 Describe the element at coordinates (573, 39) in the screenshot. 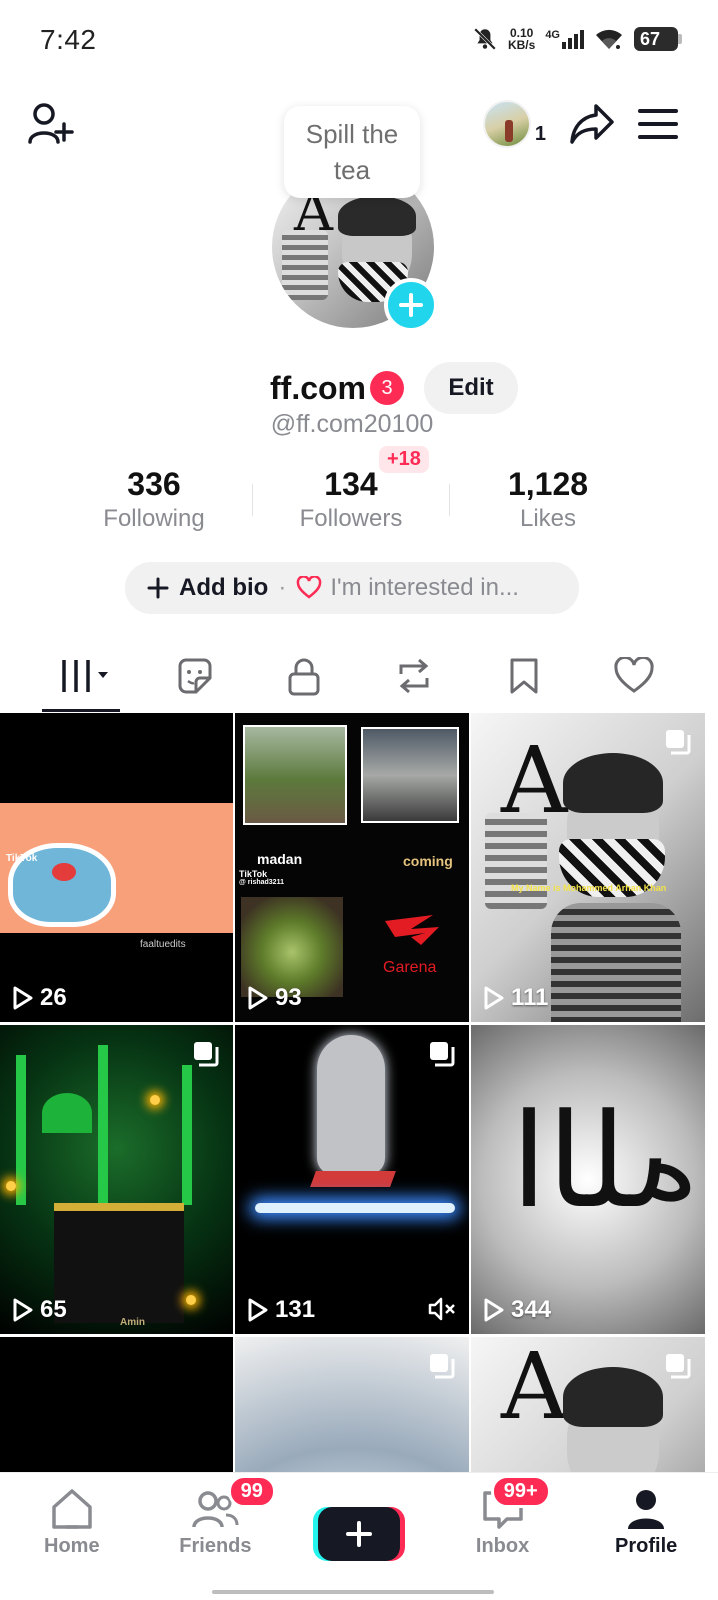

I see `signal-icon` at that location.